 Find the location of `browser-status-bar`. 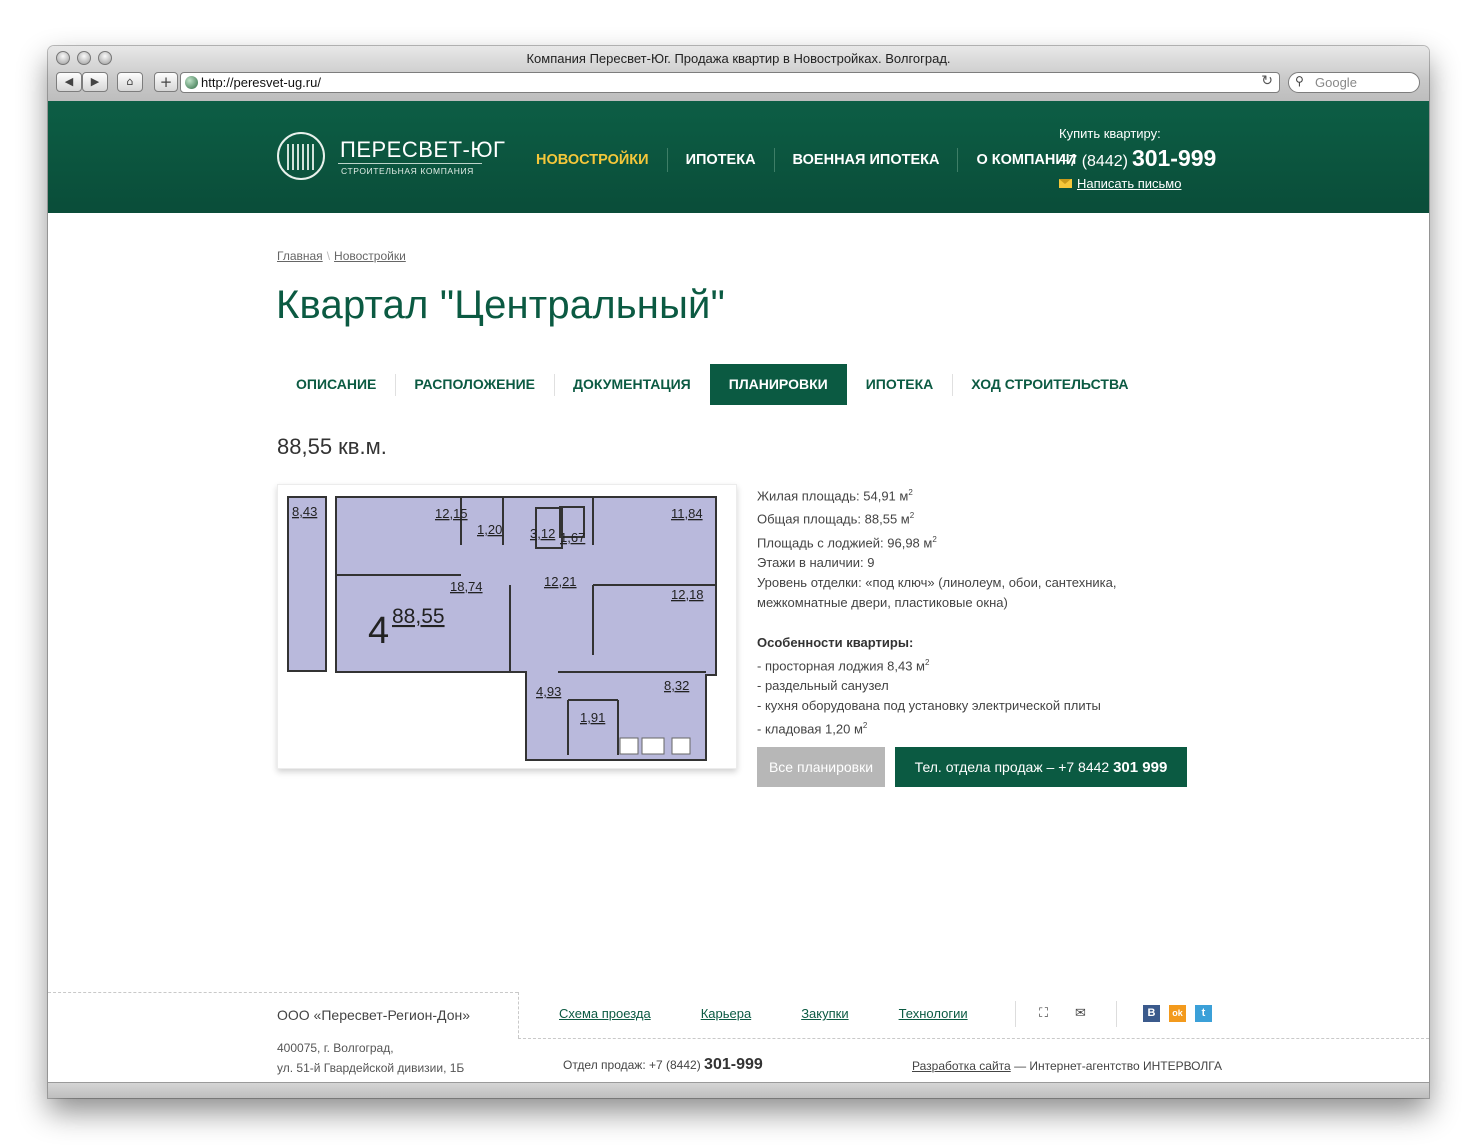

browser-status-bar is located at coordinates (738, 1090).